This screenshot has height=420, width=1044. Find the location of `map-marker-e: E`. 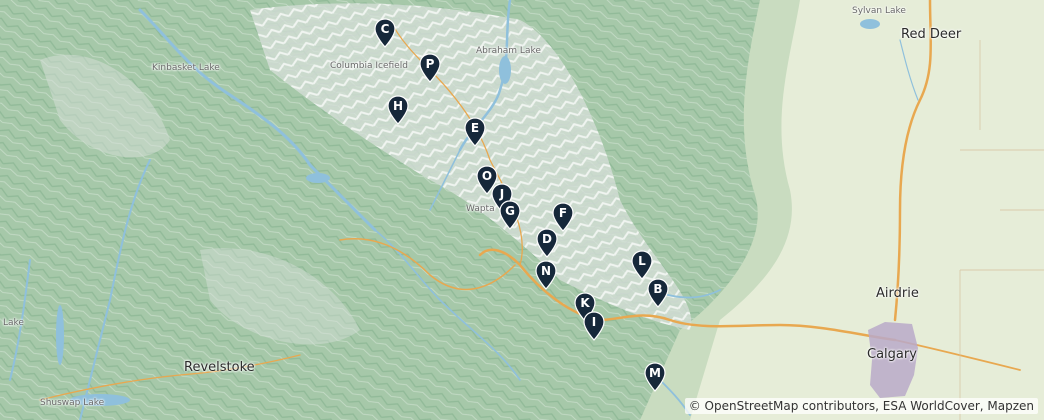

map-marker-e: E is located at coordinates (475, 132).